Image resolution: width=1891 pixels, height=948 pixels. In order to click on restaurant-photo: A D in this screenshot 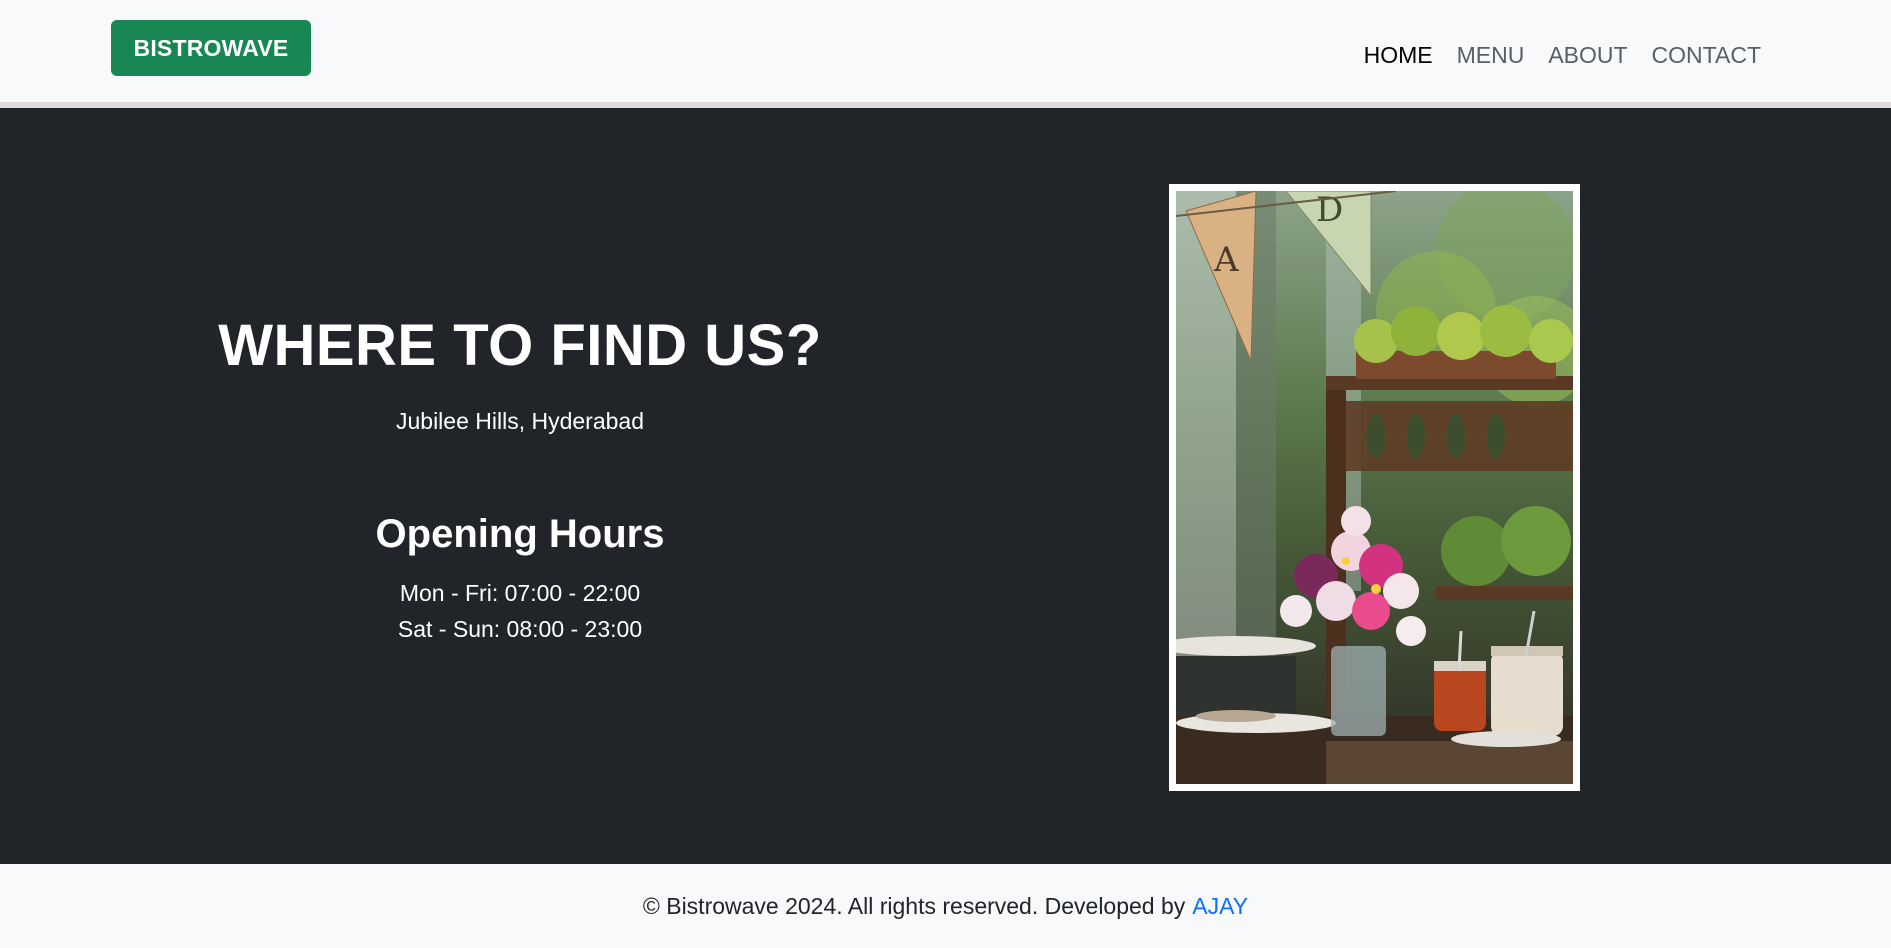, I will do `click(1374, 487)`.